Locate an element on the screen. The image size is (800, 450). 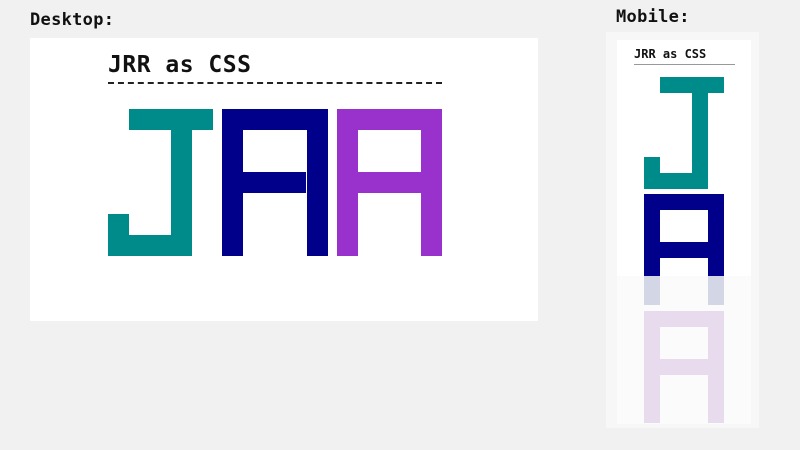
mobile-r2-middle is located at coordinates (676, 367).